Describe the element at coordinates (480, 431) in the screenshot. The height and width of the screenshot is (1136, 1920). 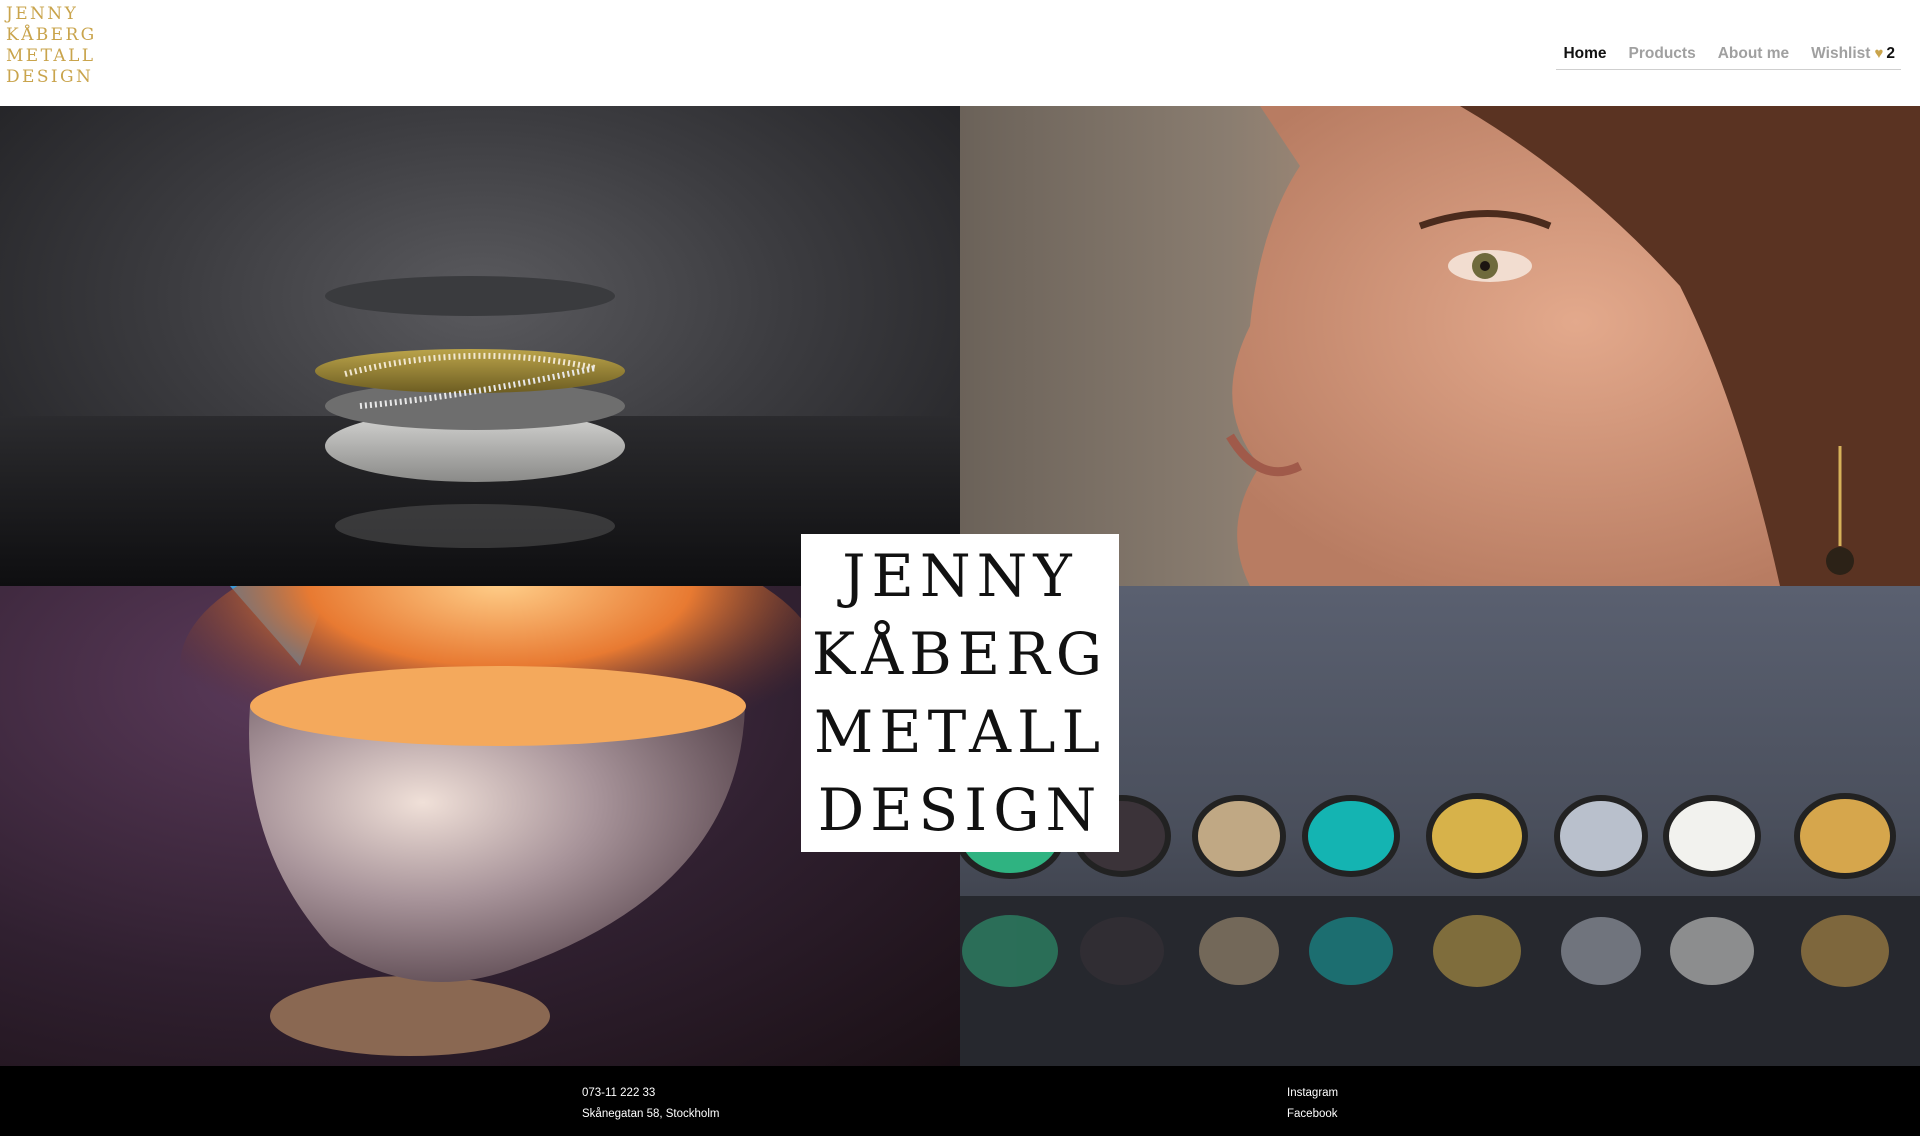
I see `stacked-rings-illustration` at that location.